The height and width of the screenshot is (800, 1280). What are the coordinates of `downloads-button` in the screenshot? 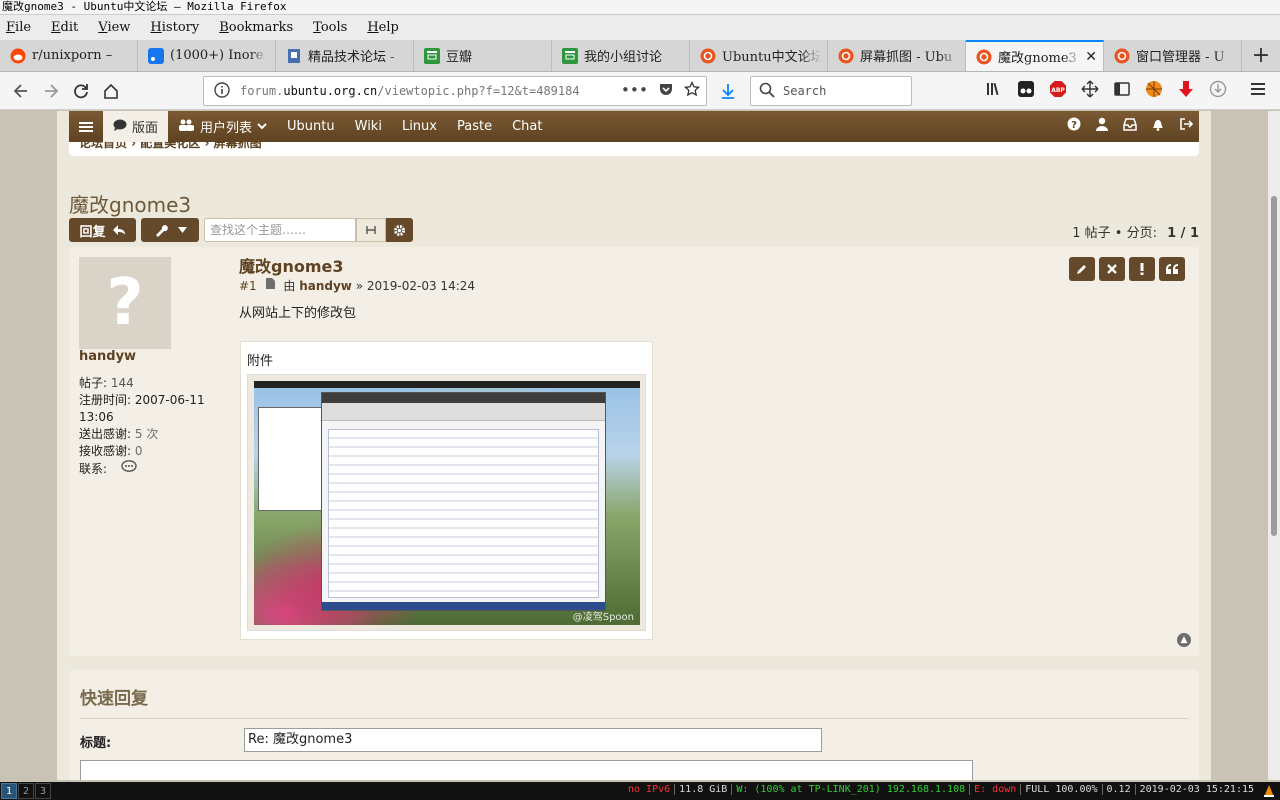 It's located at (728, 91).